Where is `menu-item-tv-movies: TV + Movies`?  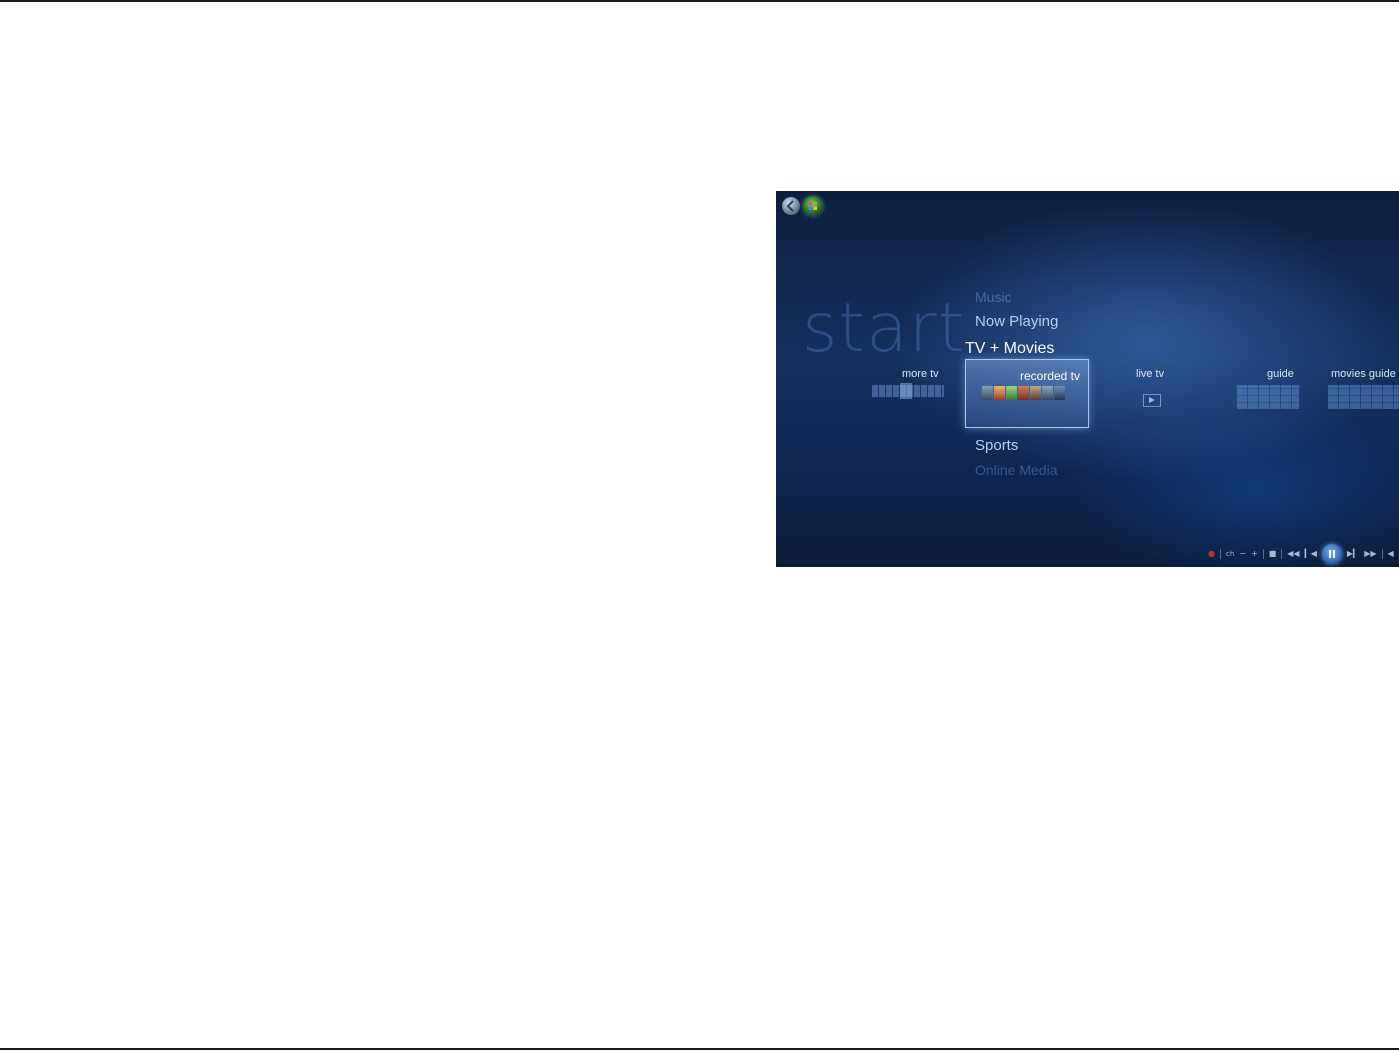 menu-item-tv-movies: TV + Movies is located at coordinates (1009, 349).